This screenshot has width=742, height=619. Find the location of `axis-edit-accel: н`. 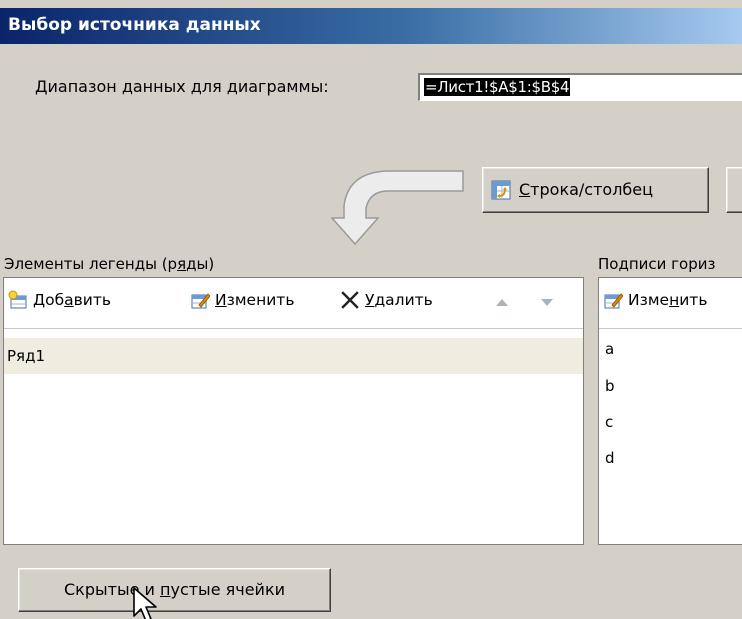

axis-edit-accel: н is located at coordinates (674, 300).